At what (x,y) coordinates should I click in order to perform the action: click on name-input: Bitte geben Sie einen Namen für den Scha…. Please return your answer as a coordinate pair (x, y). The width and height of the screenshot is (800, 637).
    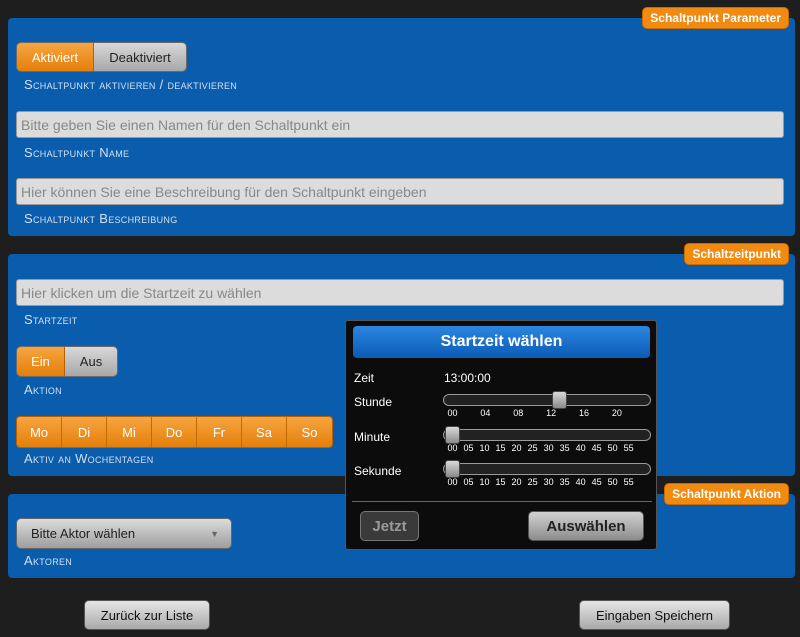
    Looking at the image, I should click on (400, 124).